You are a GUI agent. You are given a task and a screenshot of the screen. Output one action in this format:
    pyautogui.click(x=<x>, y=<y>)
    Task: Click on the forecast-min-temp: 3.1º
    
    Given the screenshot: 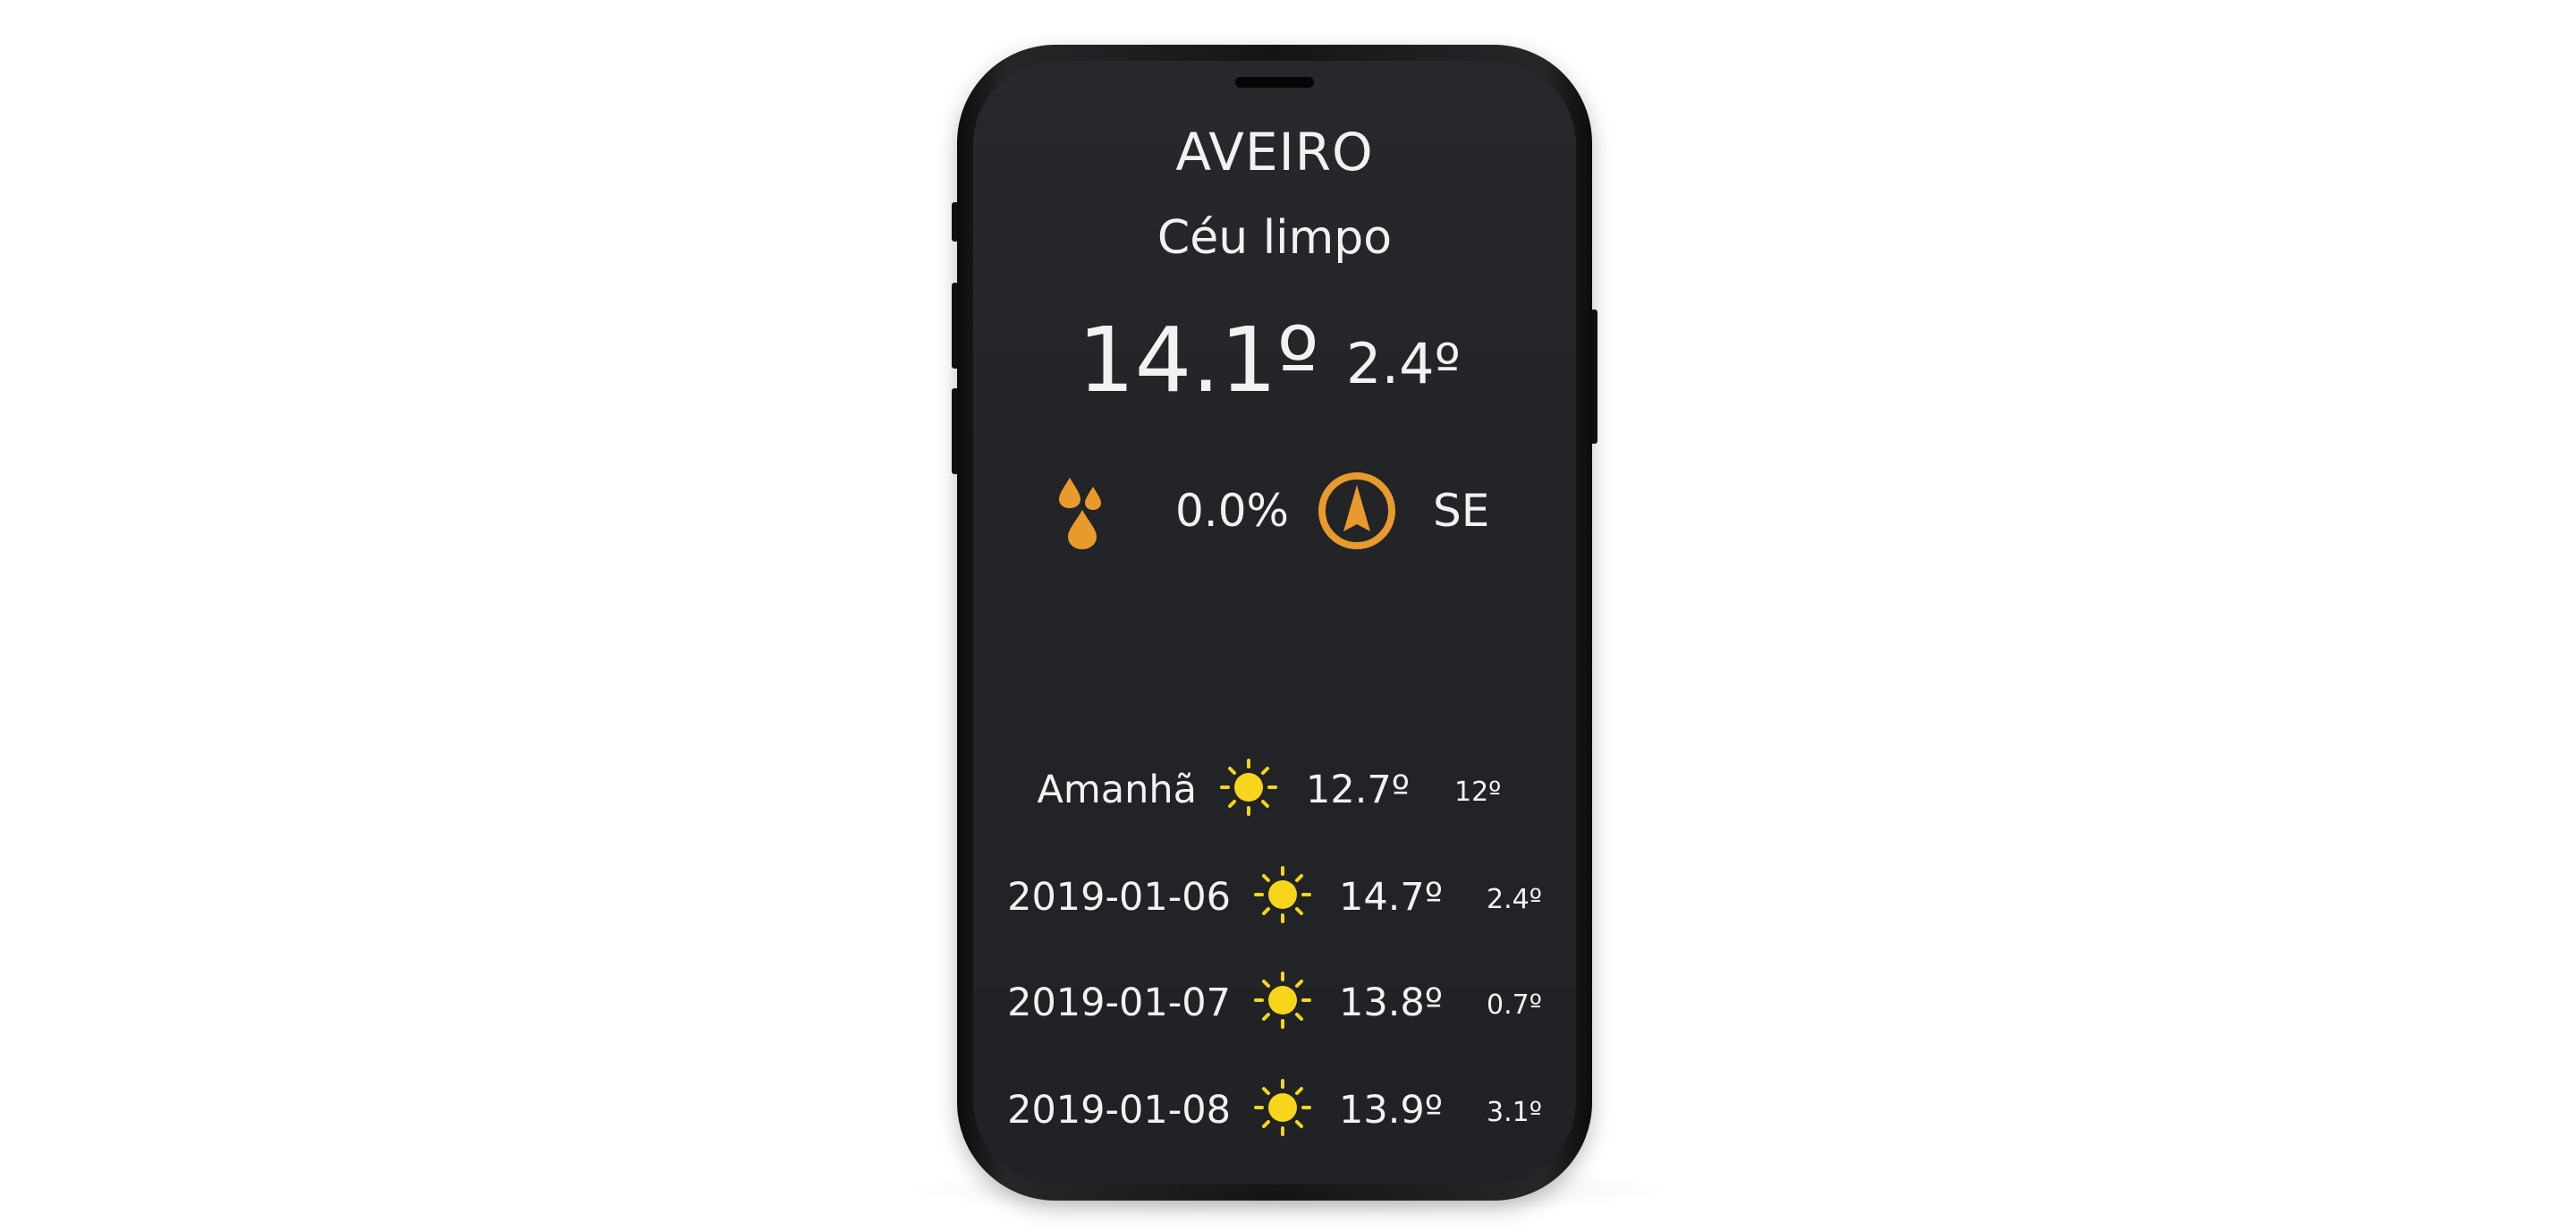 What is the action you would take?
    pyautogui.click(x=1514, y=1112)
    